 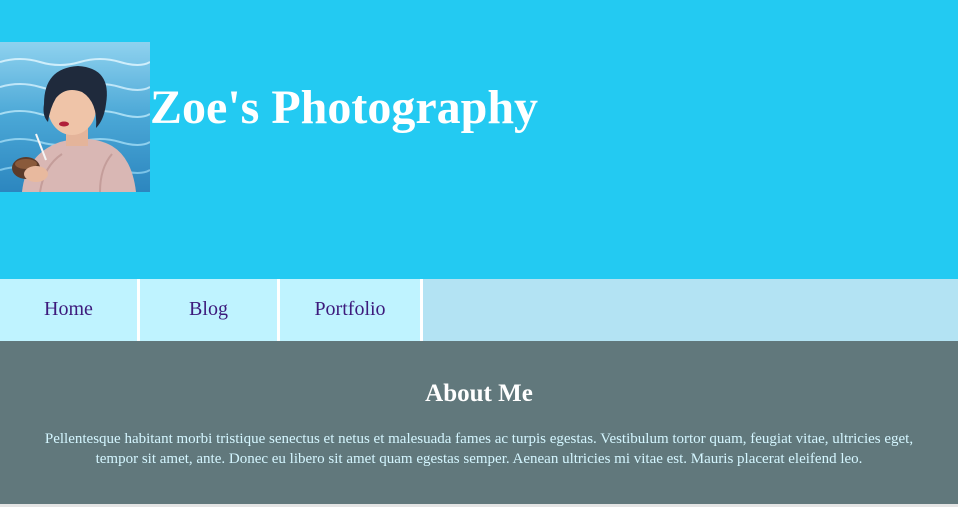 I want to click on photo-illustration, so click(x=75, y=117).